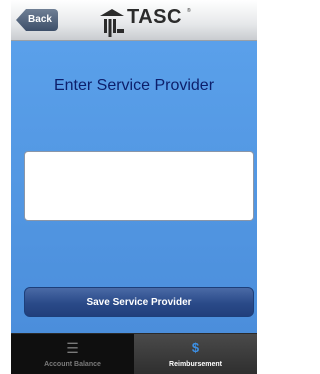 This screenshot has height=374, width=320. Describe the element at coordinates (72, 364) in the screenshot. I see `tab-label: Account Balance` at that location.